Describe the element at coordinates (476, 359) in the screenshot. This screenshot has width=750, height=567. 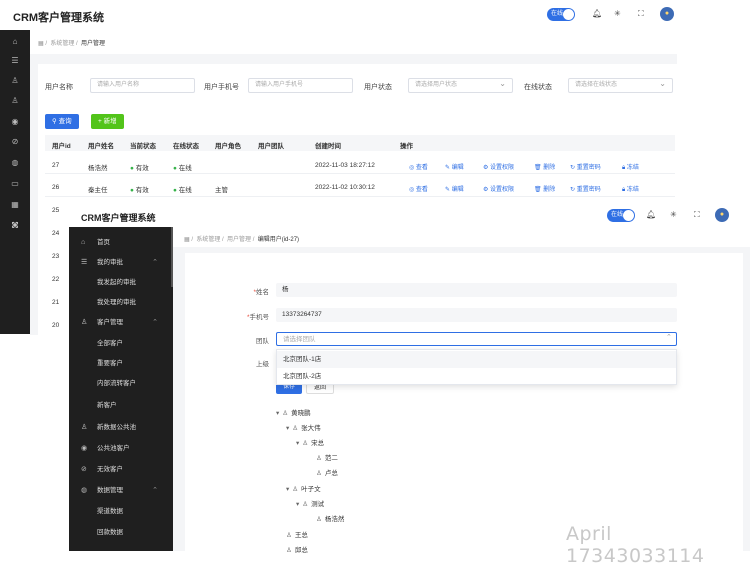
I see `team-option: 北京团队-1店` at that location.